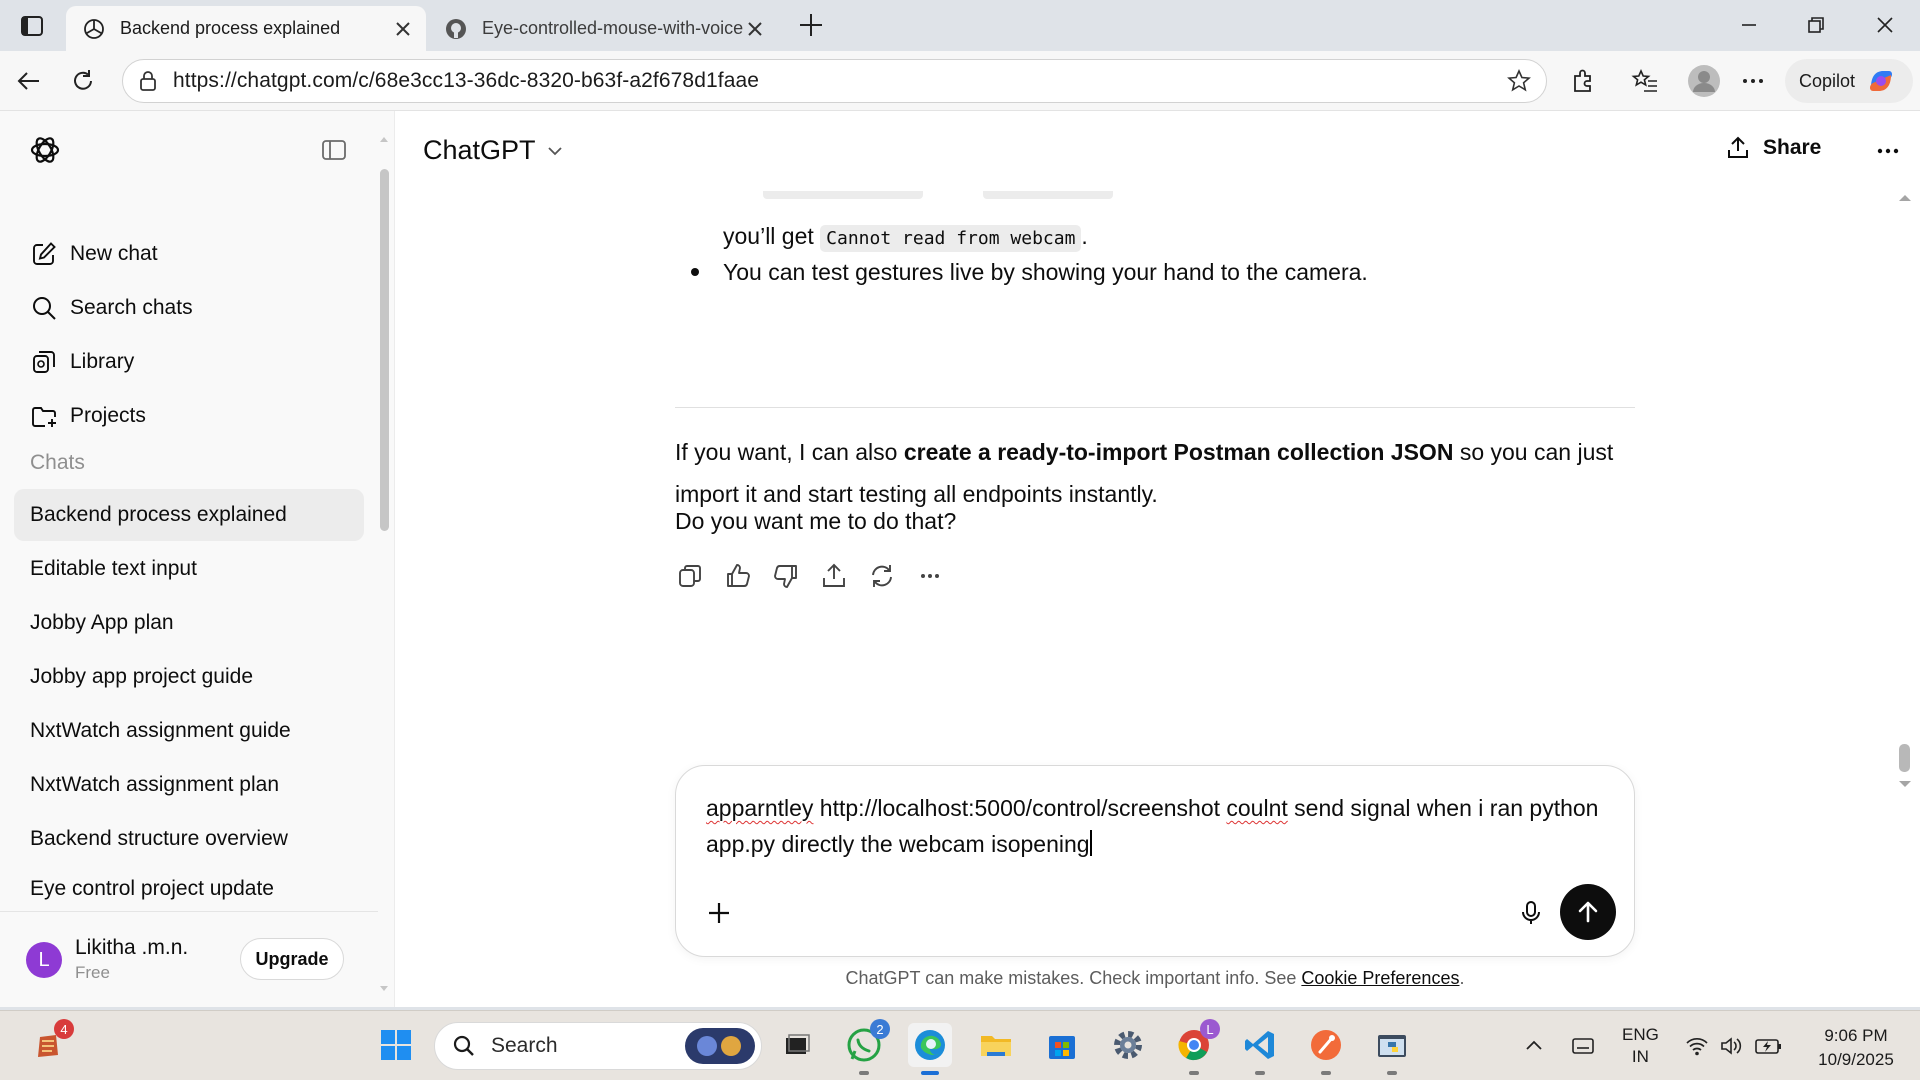 This screenshot has height=1080, width=1920. What do you see at coordinates (64, 1029) in the screenshot?
I see `notification-badge: 4` at bounding box center [64, 1029].